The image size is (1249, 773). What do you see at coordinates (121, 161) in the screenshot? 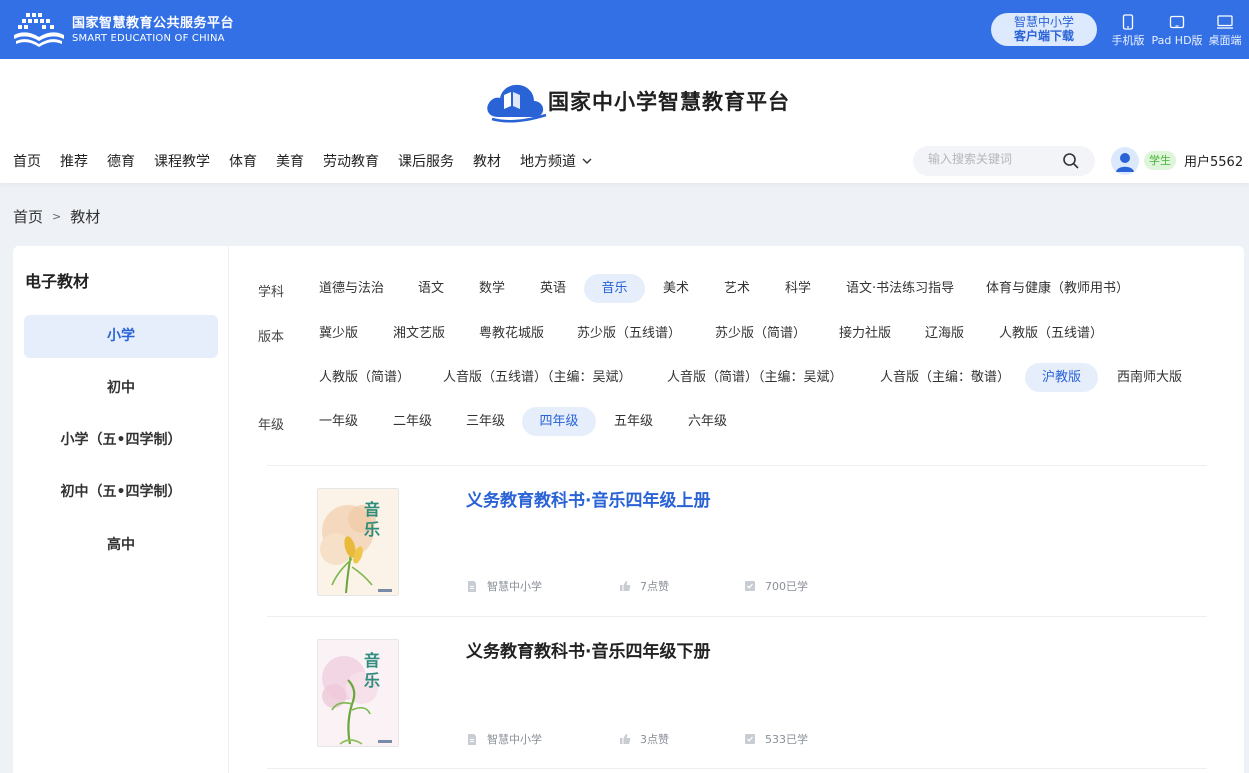
I see `nav-moral: 德育` at bounding box center [121, 161].